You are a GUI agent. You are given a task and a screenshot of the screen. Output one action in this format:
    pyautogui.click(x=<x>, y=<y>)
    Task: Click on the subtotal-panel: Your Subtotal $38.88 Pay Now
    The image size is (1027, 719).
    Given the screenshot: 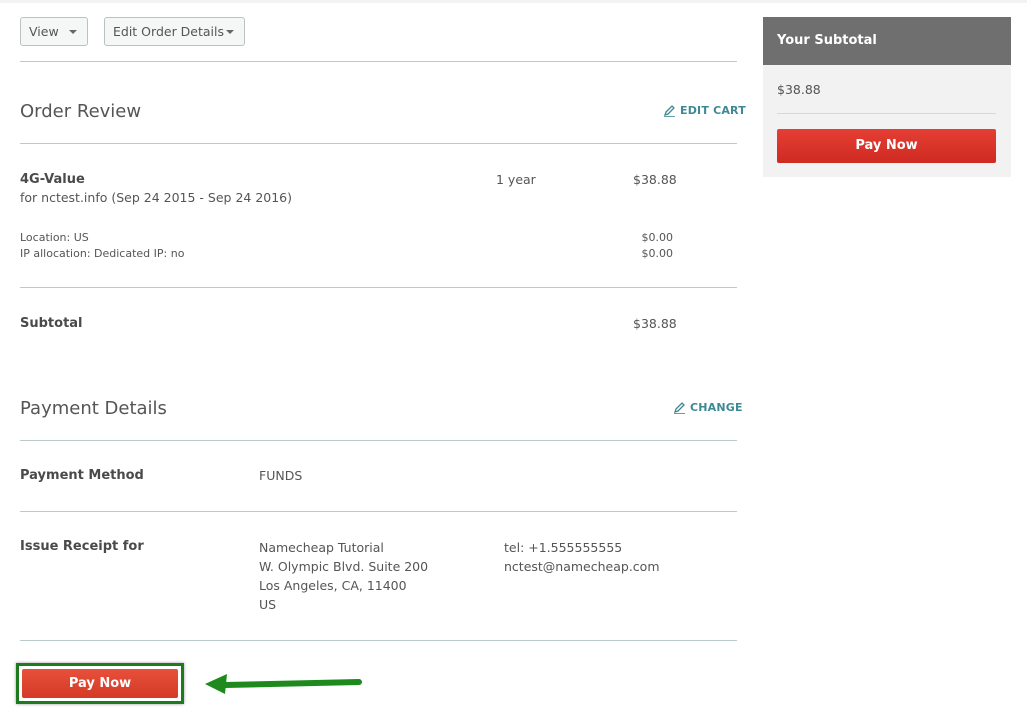 What is the action you would take?
    pyautogui.click(x=887, y=97)
    